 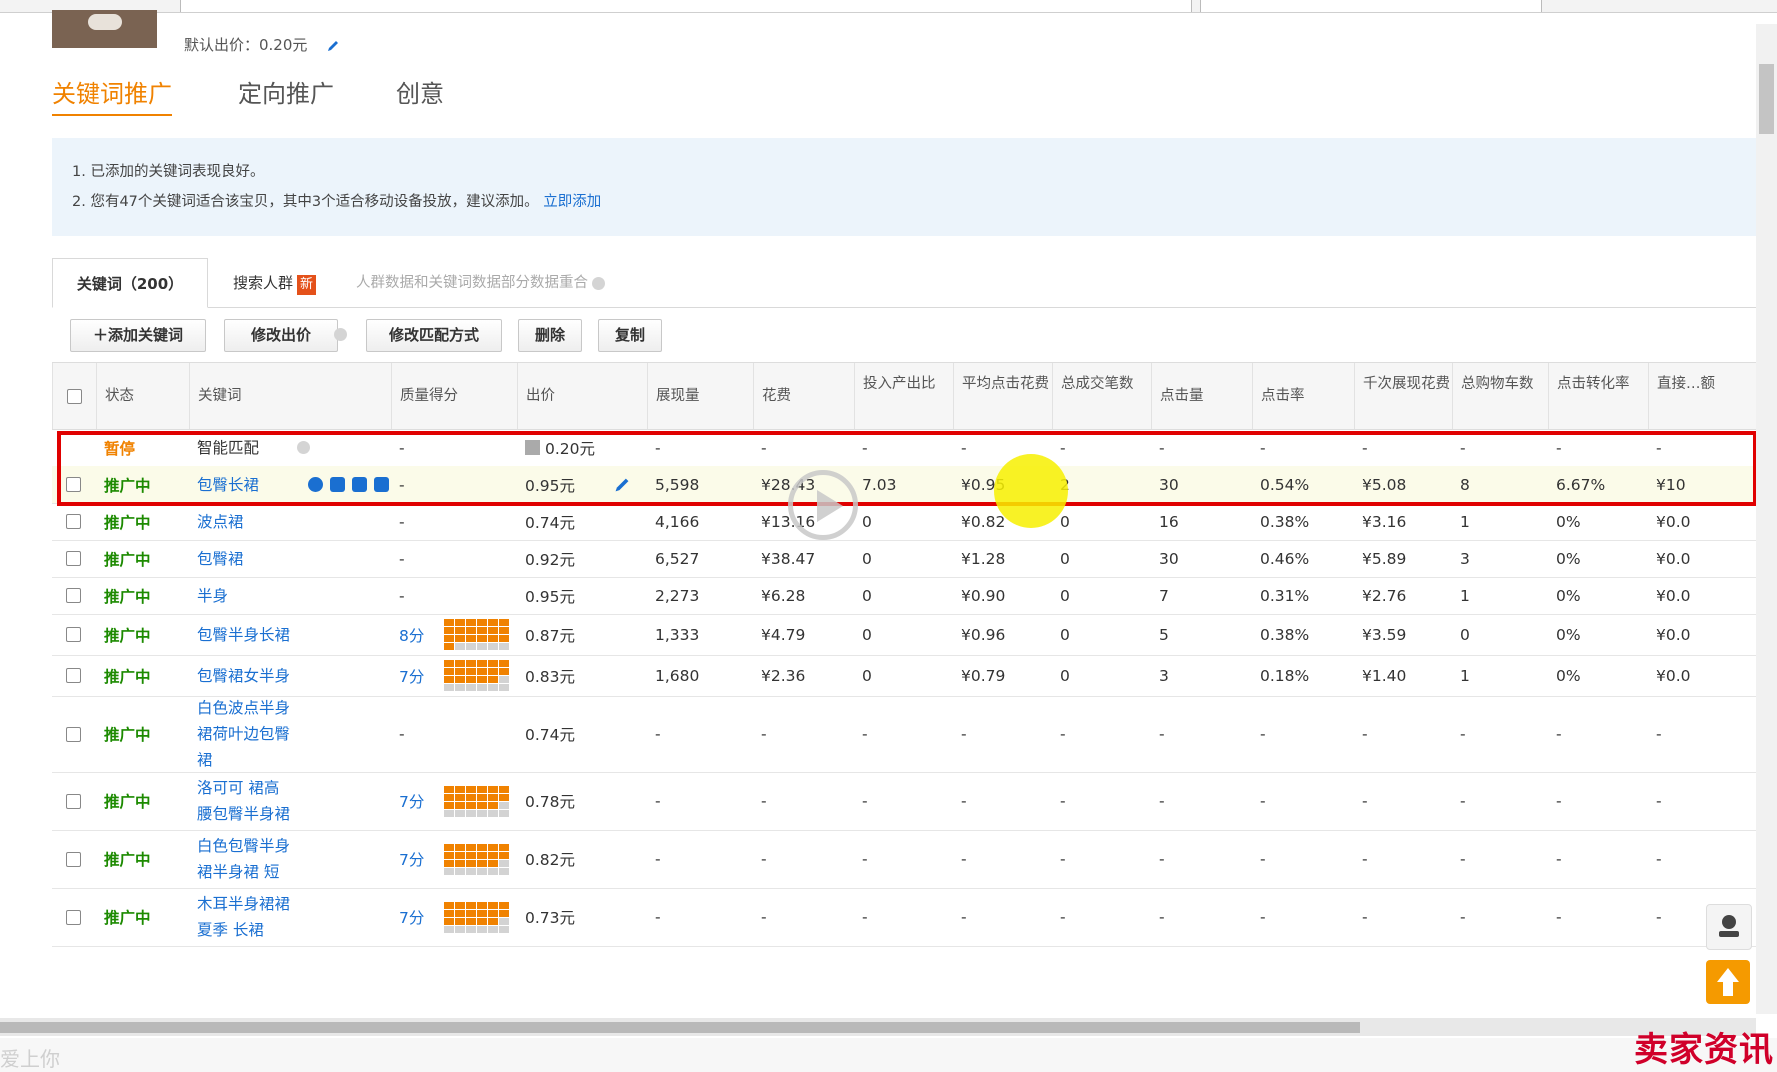 I want to click on horizontal-scrollbar, so click(x=878, y=1027).